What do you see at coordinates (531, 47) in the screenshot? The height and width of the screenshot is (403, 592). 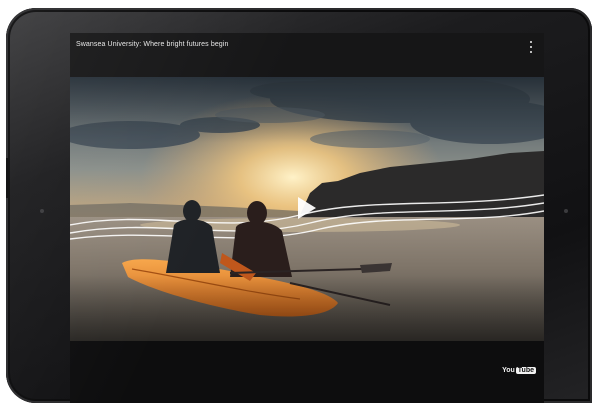 I see `more-vert-icon` at bounding box center [531, 47].